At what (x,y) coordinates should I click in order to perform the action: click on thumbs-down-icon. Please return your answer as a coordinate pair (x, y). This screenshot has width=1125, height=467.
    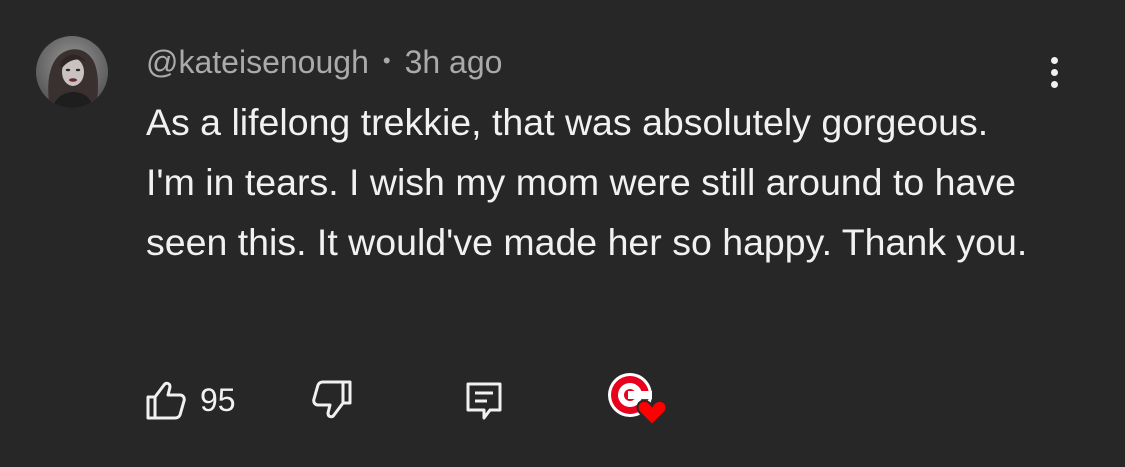
    Looking at the image, I should click on (332, 399).